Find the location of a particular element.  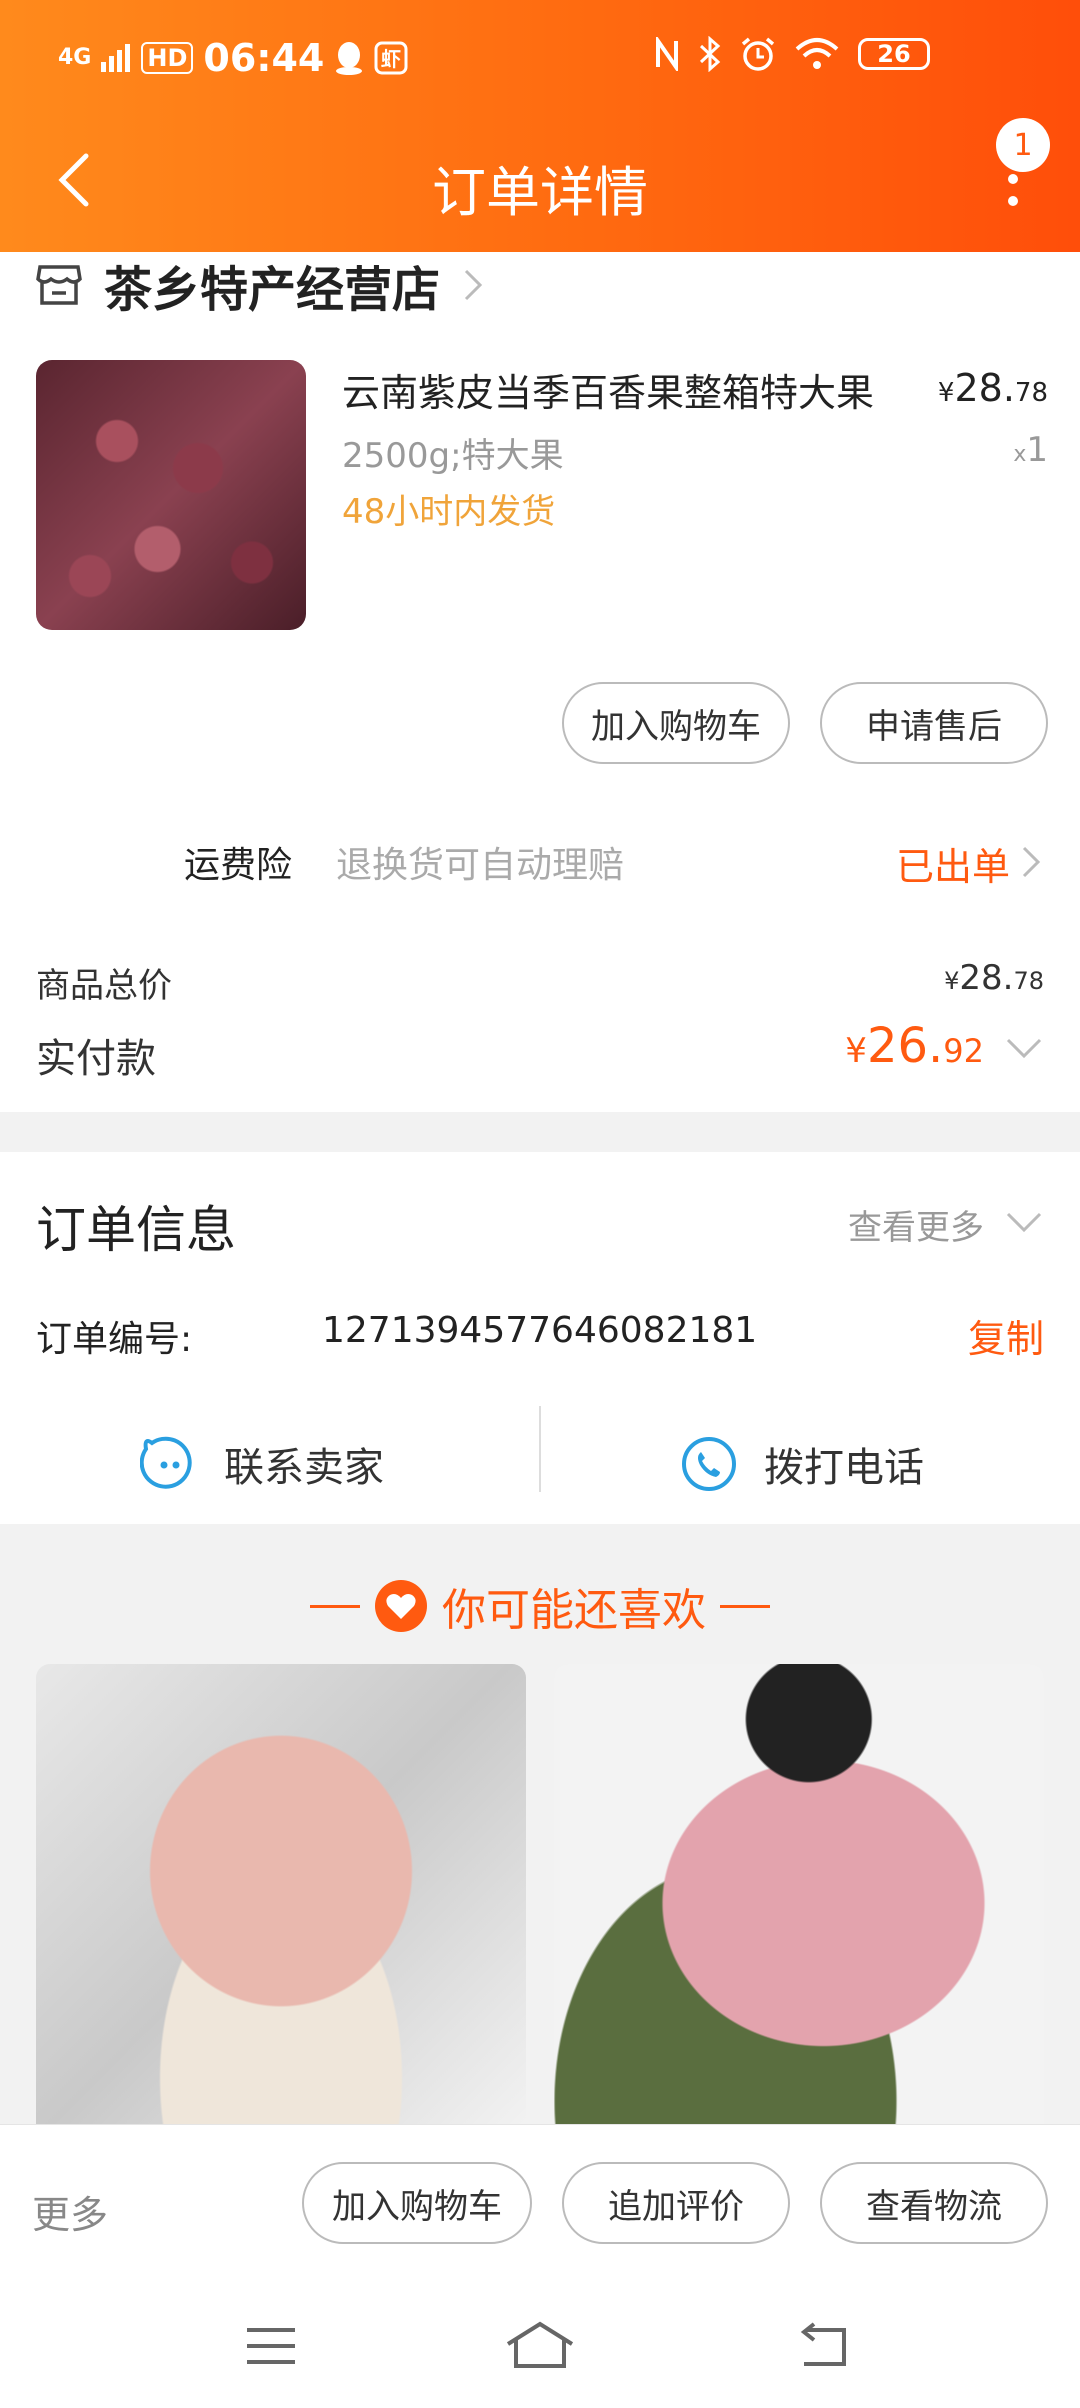

alarm-icon is located at coordinates (758, 54).